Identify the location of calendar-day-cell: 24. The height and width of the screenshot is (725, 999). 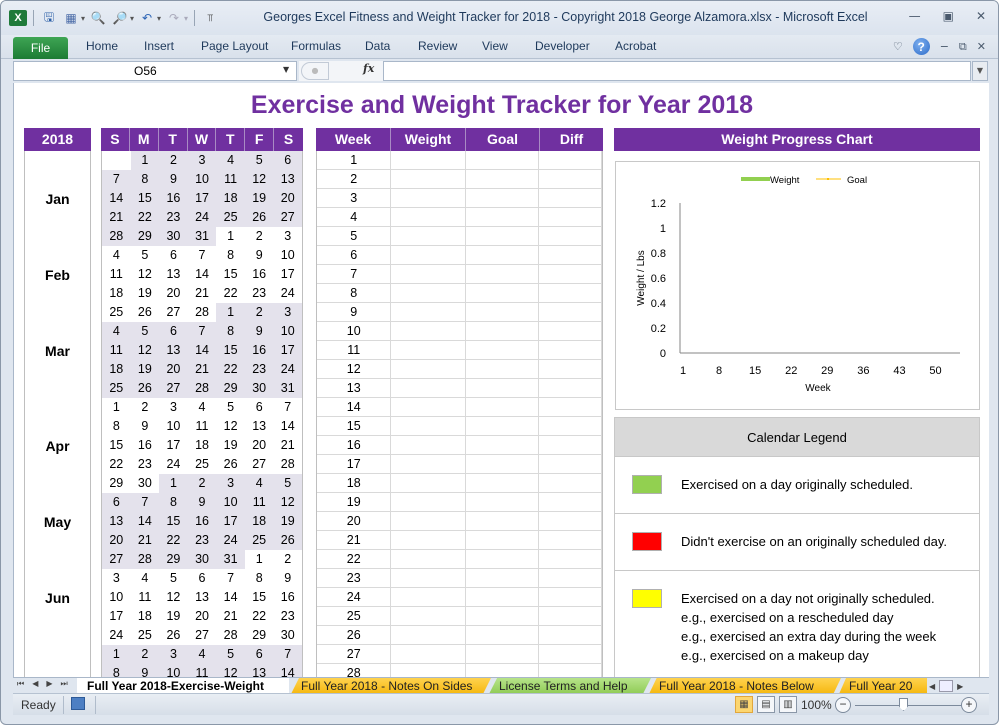
(230, 540).